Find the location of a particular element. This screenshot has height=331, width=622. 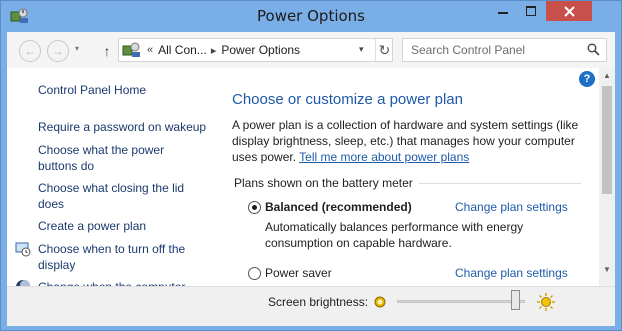

plan-radio-balanced is located at coordinates (254, 207).